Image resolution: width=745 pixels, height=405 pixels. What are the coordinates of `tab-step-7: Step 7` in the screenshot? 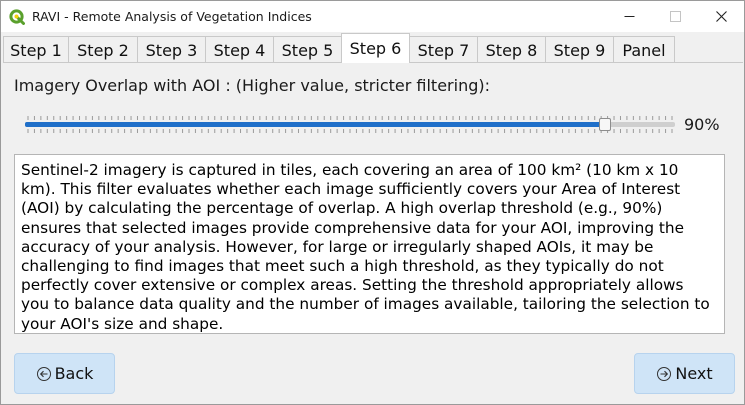 It's located at (443, 49).